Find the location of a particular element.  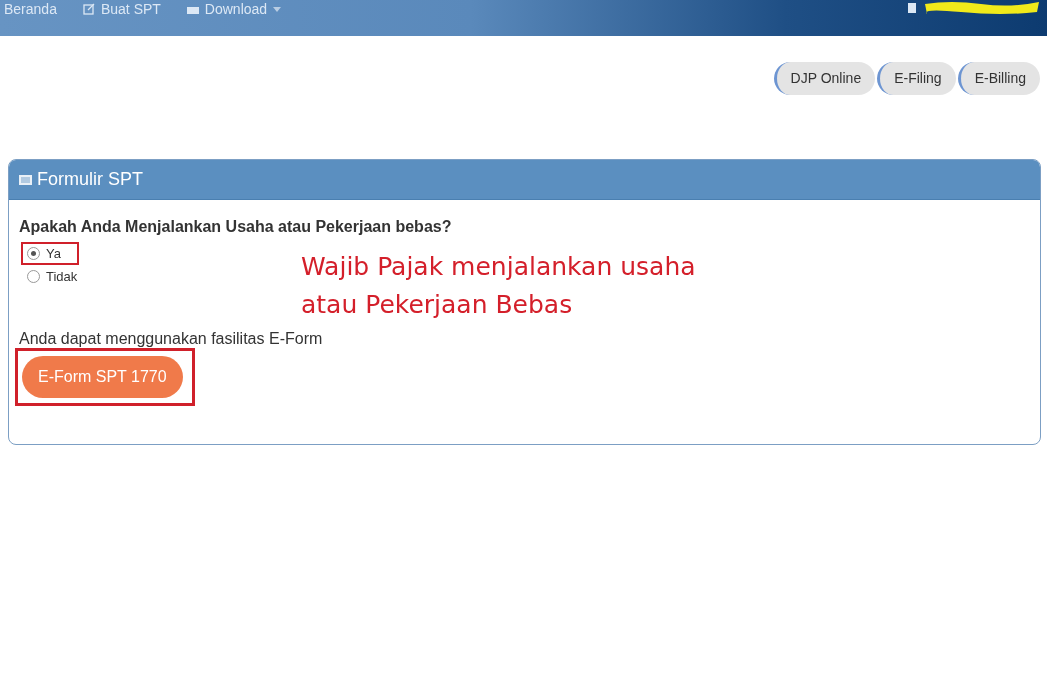

annotation-text: Wajib Pajak menjalankan usaha atau Pekerjaan Bebas is located at coordinates (498, 286).